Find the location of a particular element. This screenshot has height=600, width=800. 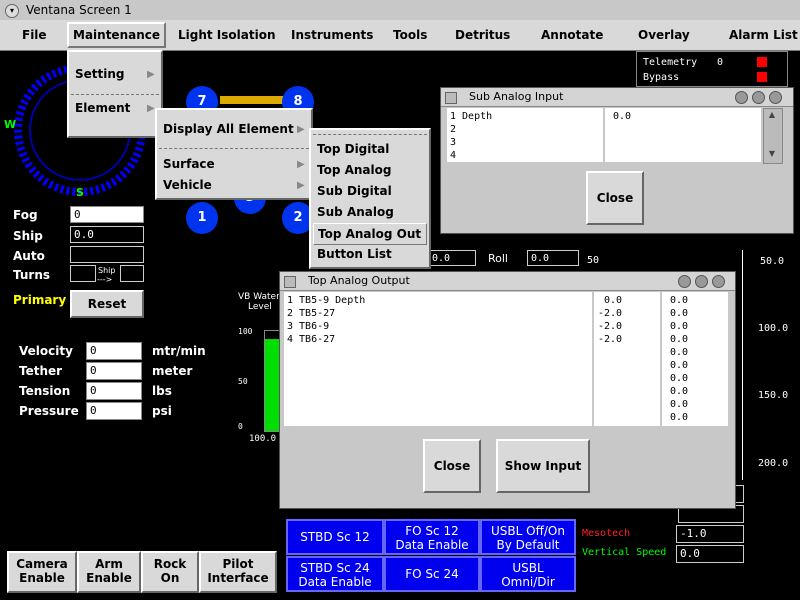

list-item: 3 TB6-9 is located at coordinates (308, 326).